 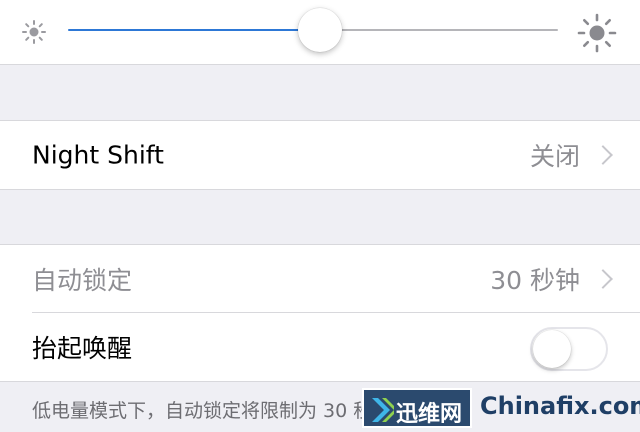 I want to click on low-power-footnote: 低电量模式下，自动锁定将限制为 30 秒, so click(x=202, y=411).